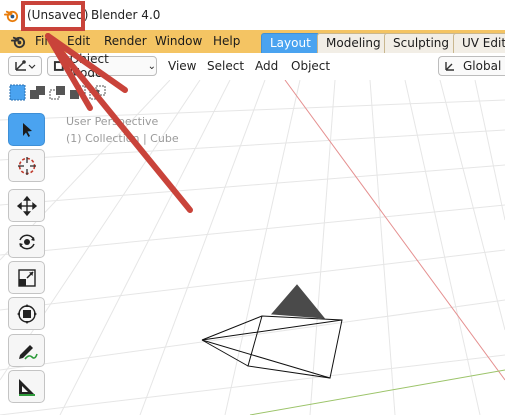  Describe the element at coordinates (182, 66) in the screenshot. I see `menu-view: View` at that location.